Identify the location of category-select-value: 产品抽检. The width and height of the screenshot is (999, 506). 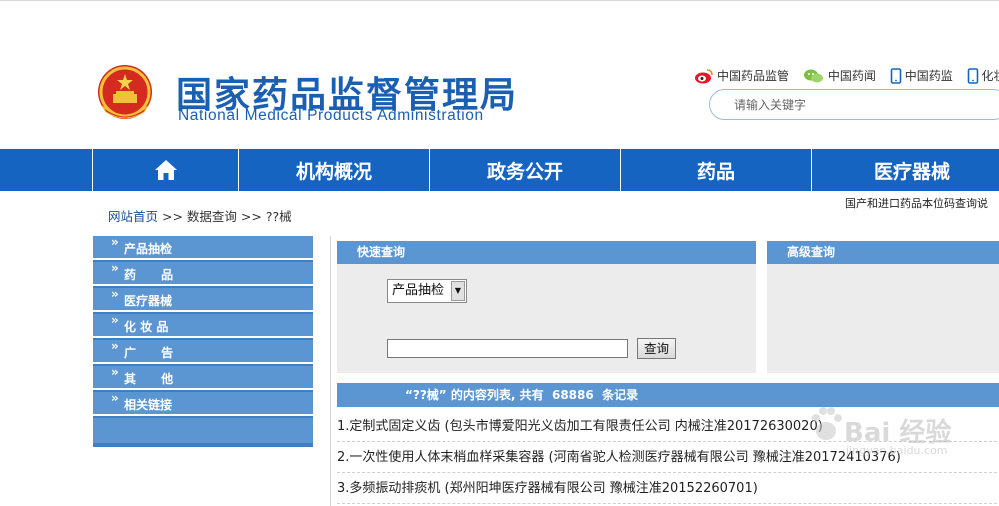
(418, 290).